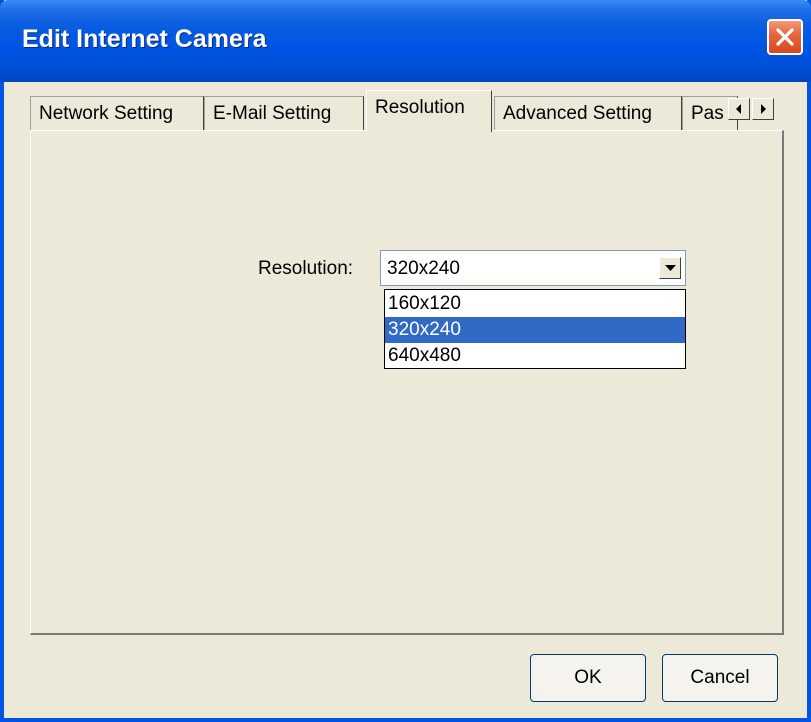  I want to click on arrow-left-icon, so click(738, 109).